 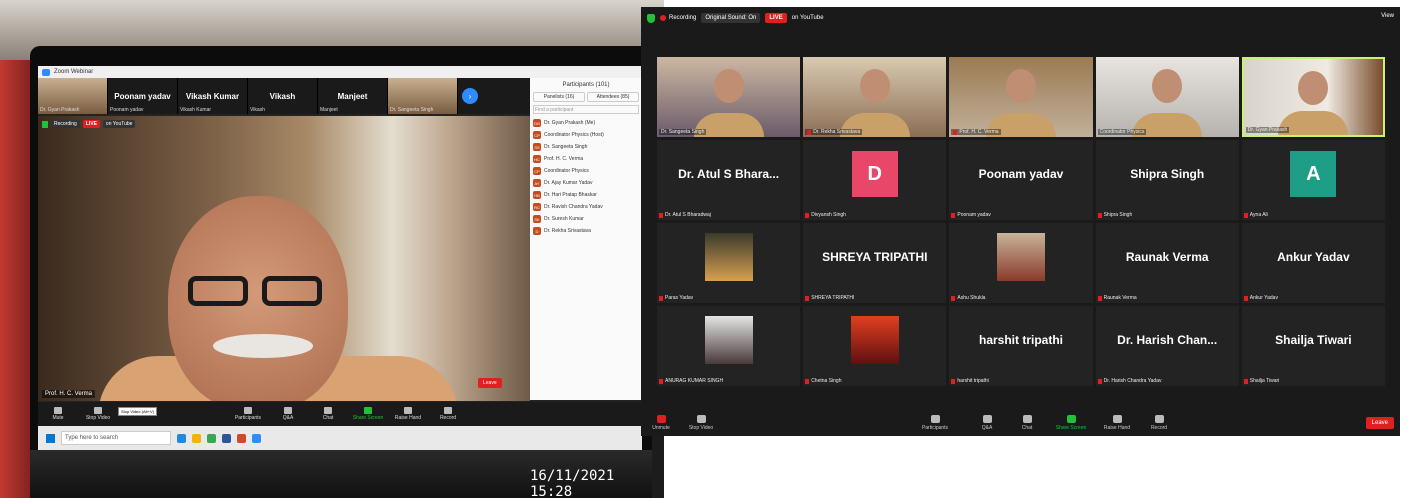 What do you see at coordinates (340, 72) in the screenshot?
I see `window-titlebar: Zoom Webinar` at bounding box center [340, 72].